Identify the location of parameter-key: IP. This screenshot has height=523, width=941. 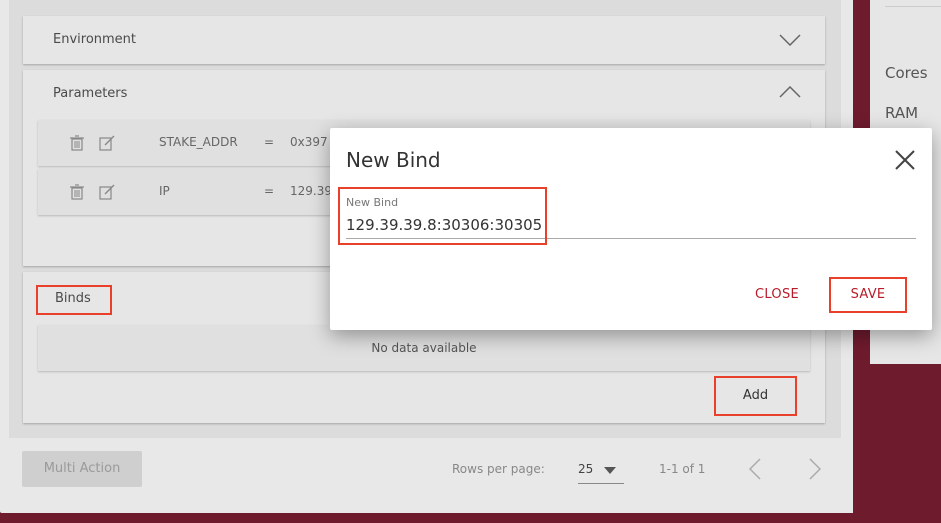
(164, 191).